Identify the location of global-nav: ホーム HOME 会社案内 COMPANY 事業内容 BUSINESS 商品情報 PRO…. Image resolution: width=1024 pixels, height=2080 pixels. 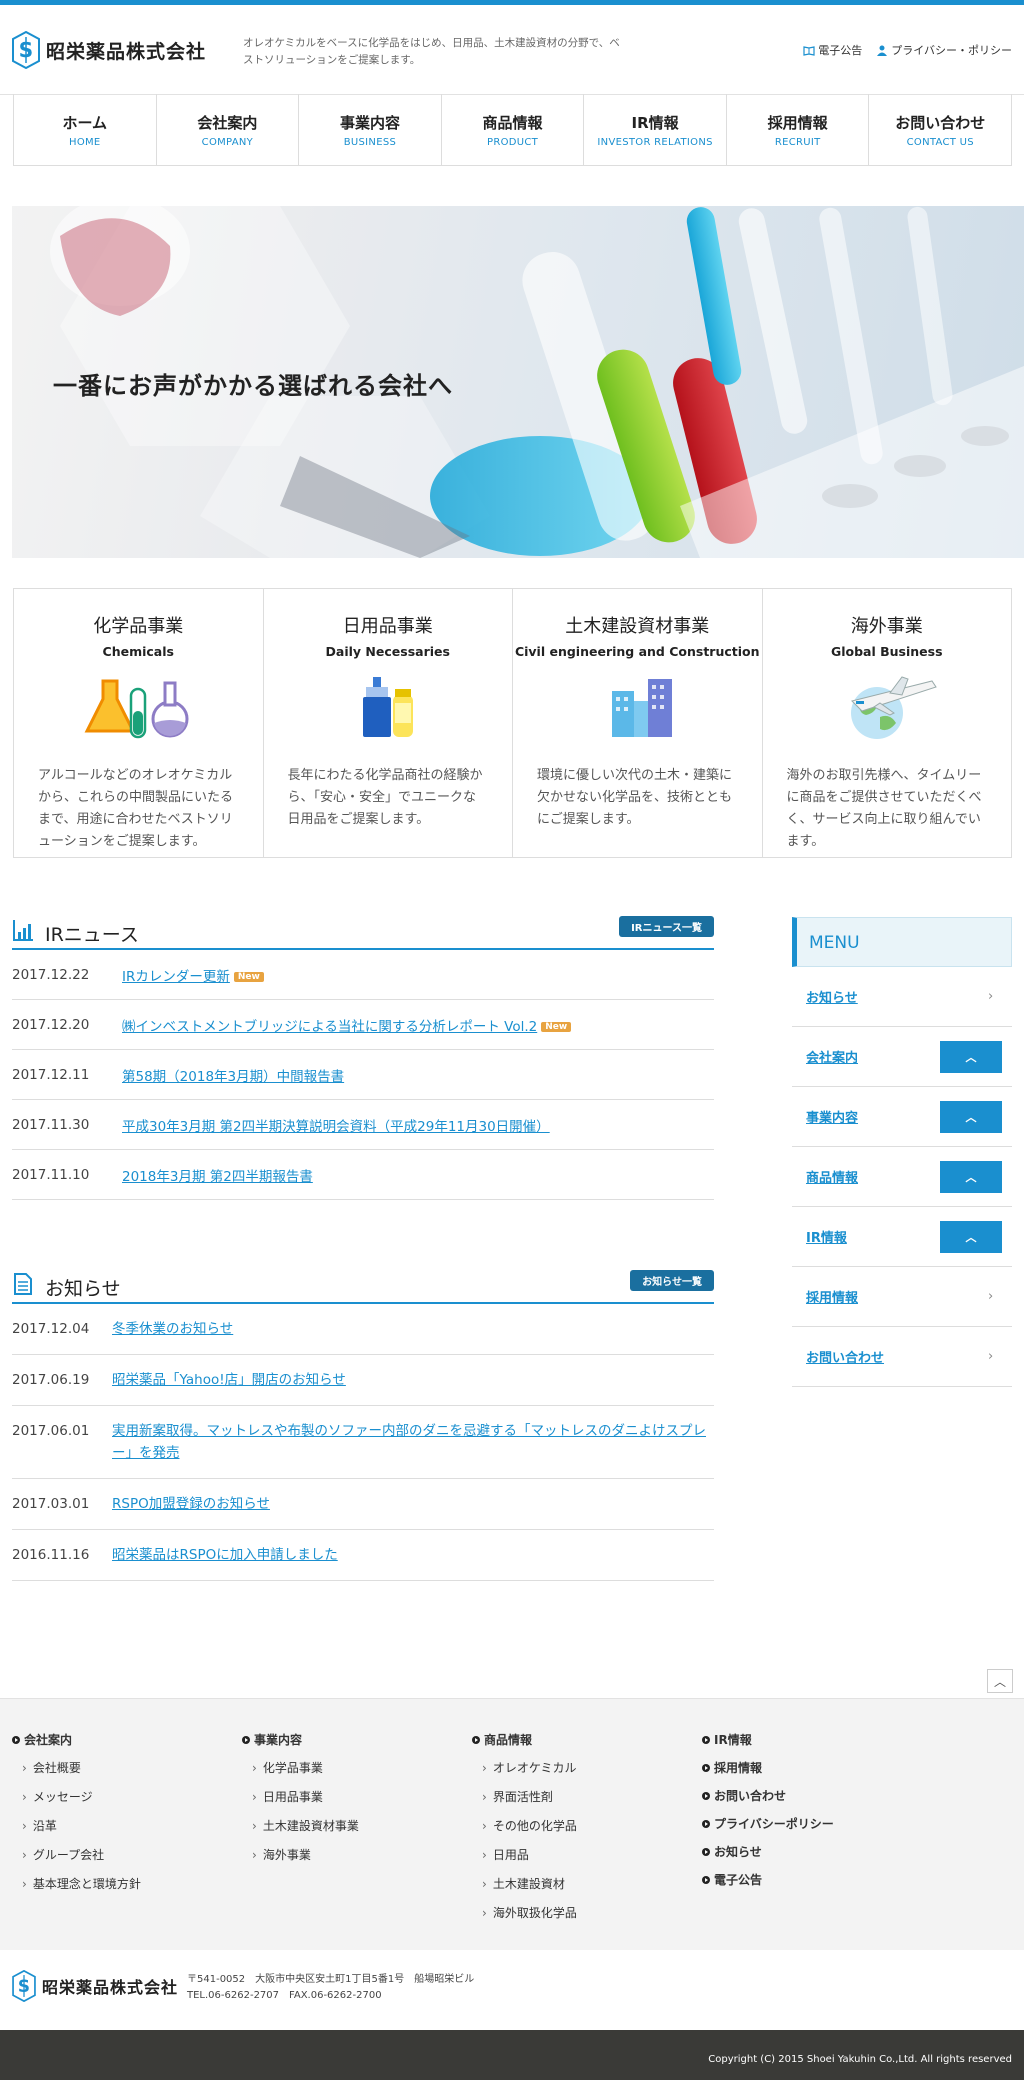
(513, 130).